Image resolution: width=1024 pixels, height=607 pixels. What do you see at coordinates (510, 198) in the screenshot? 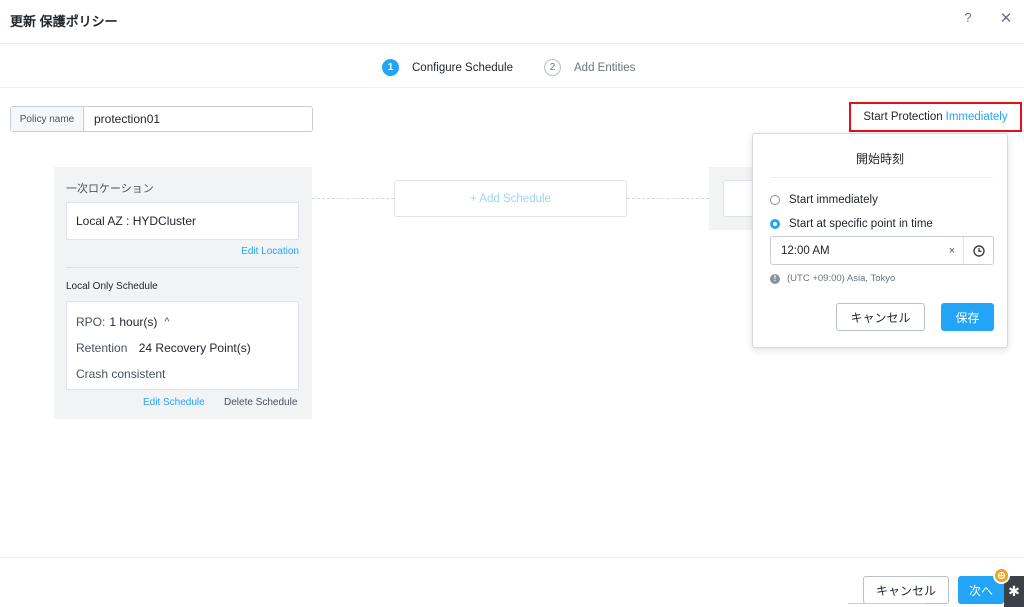
I see `add-schedule-button: + Add Schedule` at bounding box center [510, 198].